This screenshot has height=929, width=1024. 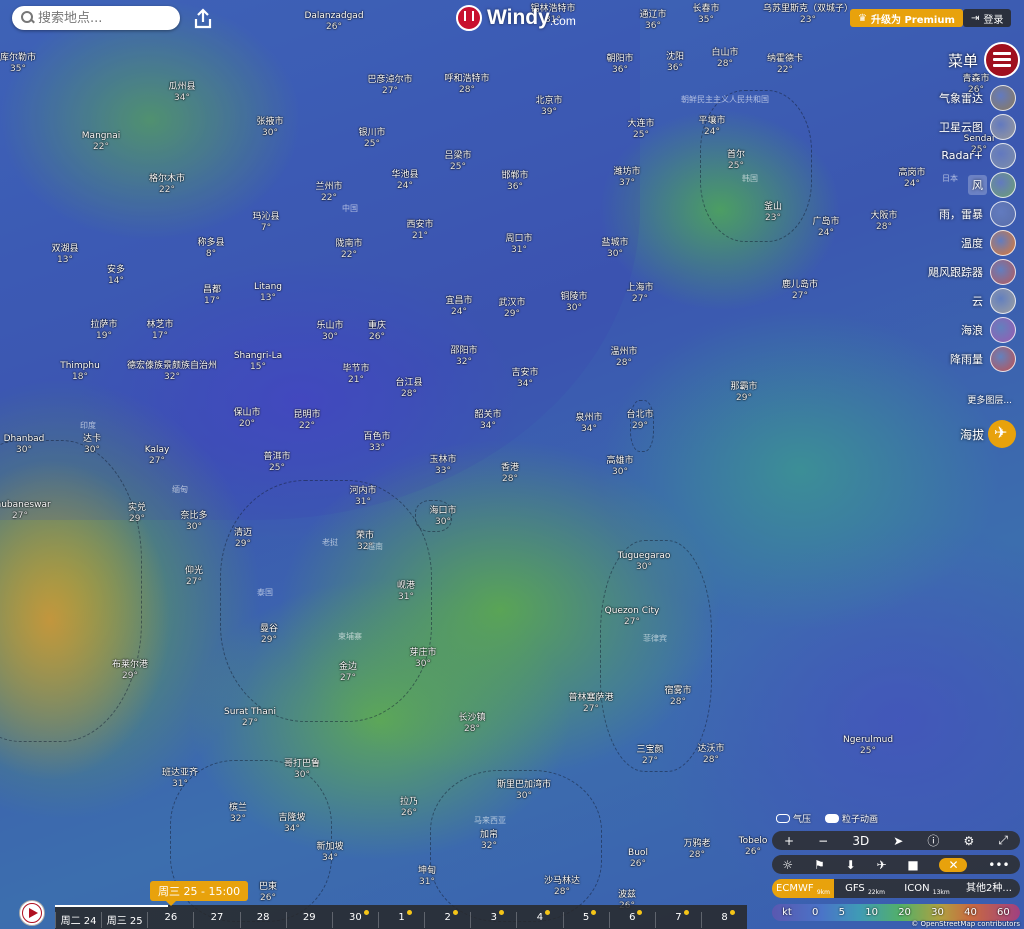 What do you see at coordinates (514, 182) in the screenshot?
I see `city-label: 邯郸市 36°` at bounding box center [514, 182].